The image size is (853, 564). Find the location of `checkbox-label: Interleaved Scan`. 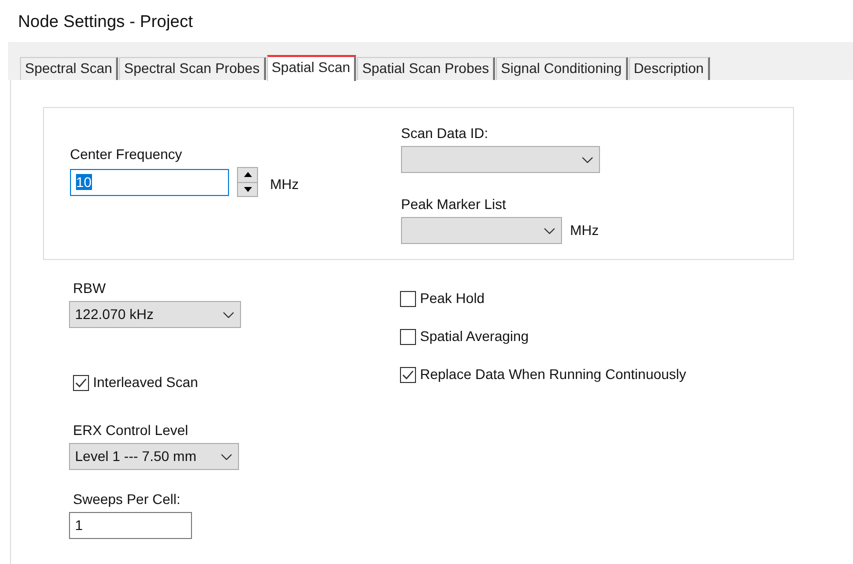

checkbox-label: Interleaved Scan is located at coordinates (145, 382).